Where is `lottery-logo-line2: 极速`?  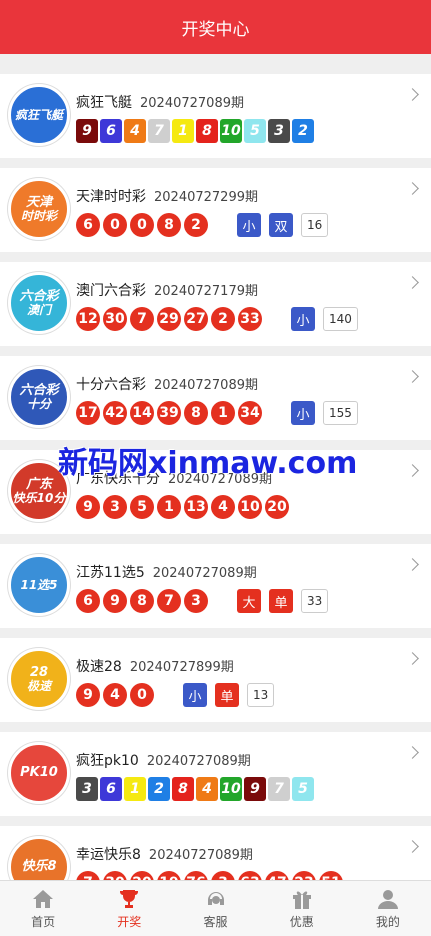 lottery-logo-line2: 极速 is located at coordinates (38, 685).